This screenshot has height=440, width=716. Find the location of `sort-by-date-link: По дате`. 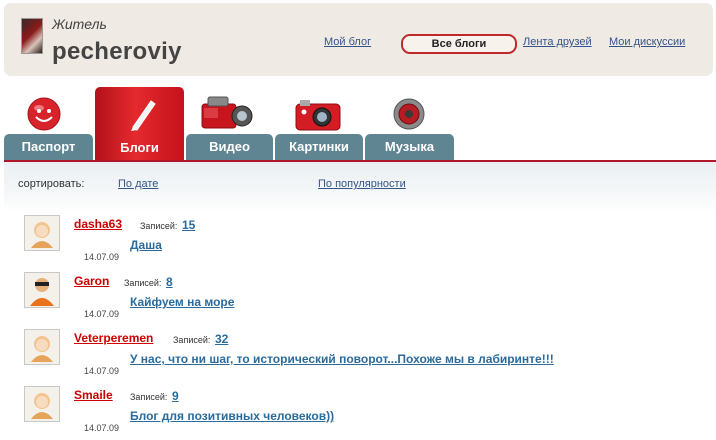

sort-by-date-link: По дате is located at coordinates (138, 184).